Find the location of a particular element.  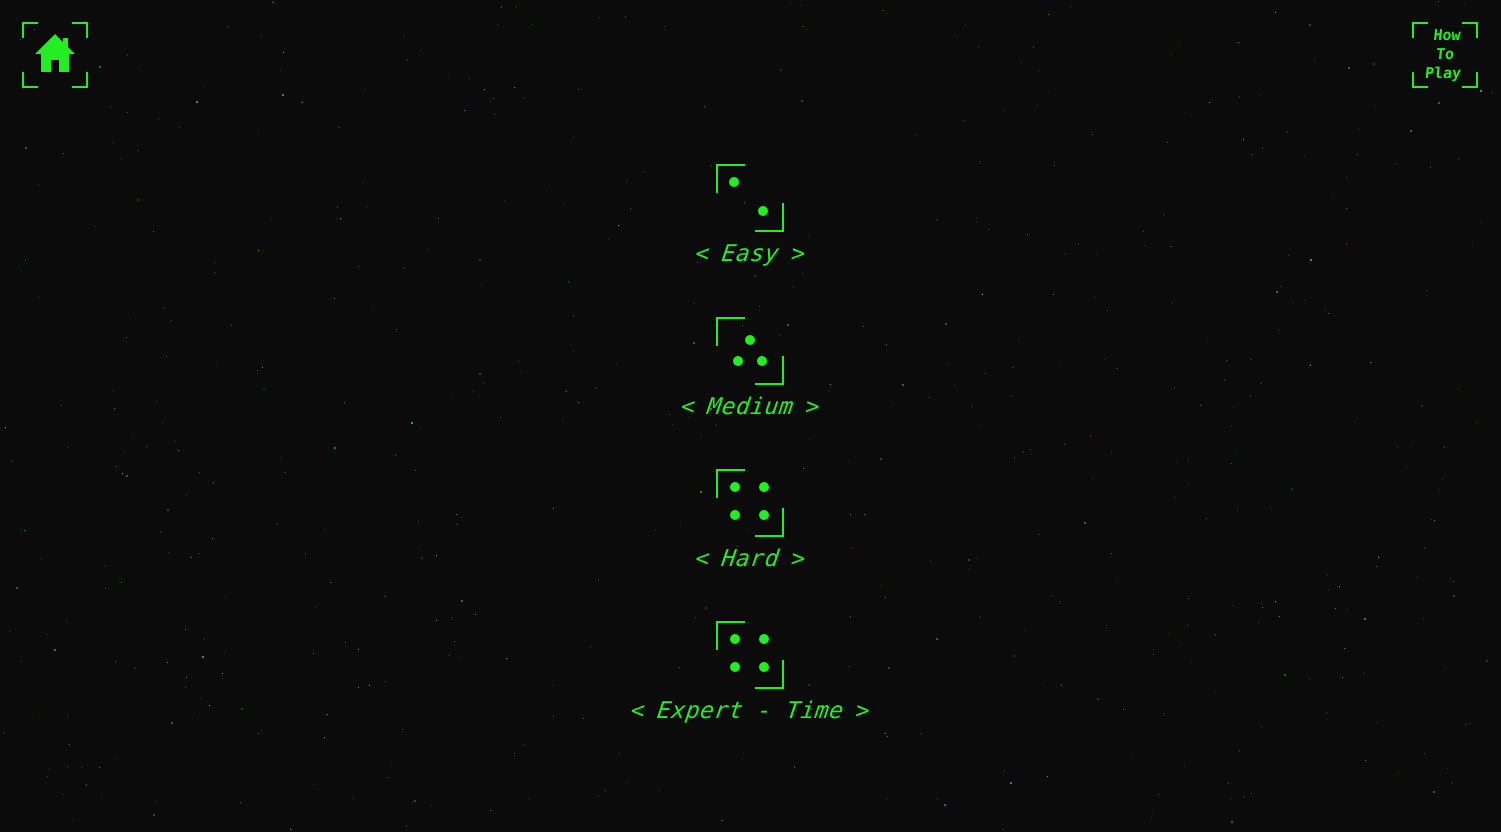

how-to-play-button: How To Play is located at coordinates (1445, 55).